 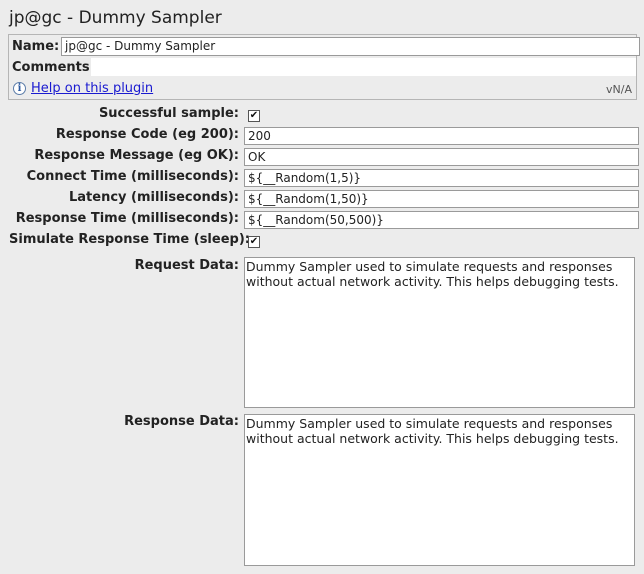 I want to click on response-time-label: Response Time (milliseconds):, so click(x=127, y=218).